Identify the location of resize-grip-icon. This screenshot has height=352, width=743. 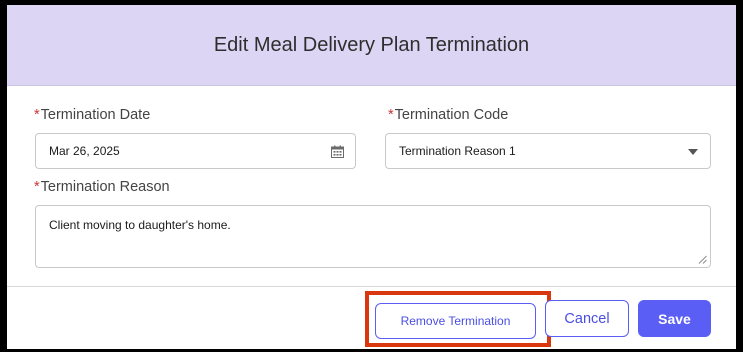
(702, 259).